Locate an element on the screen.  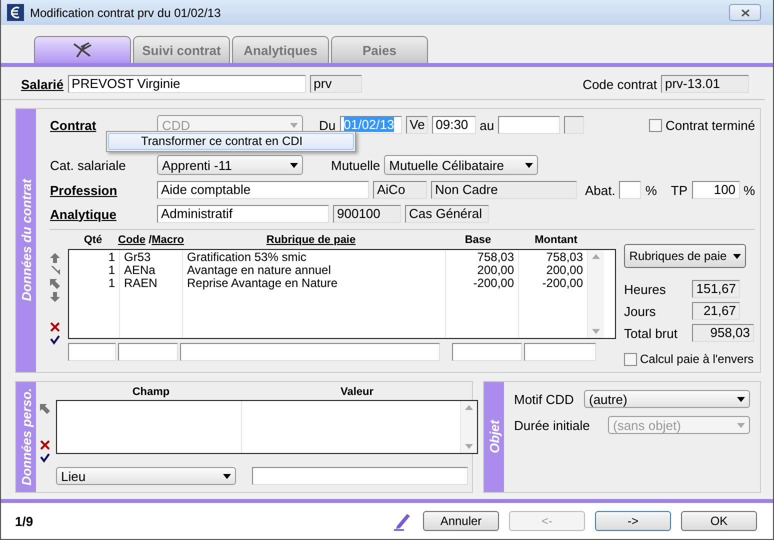
status-field: Non Cadre is located at coordinates (504, 190).